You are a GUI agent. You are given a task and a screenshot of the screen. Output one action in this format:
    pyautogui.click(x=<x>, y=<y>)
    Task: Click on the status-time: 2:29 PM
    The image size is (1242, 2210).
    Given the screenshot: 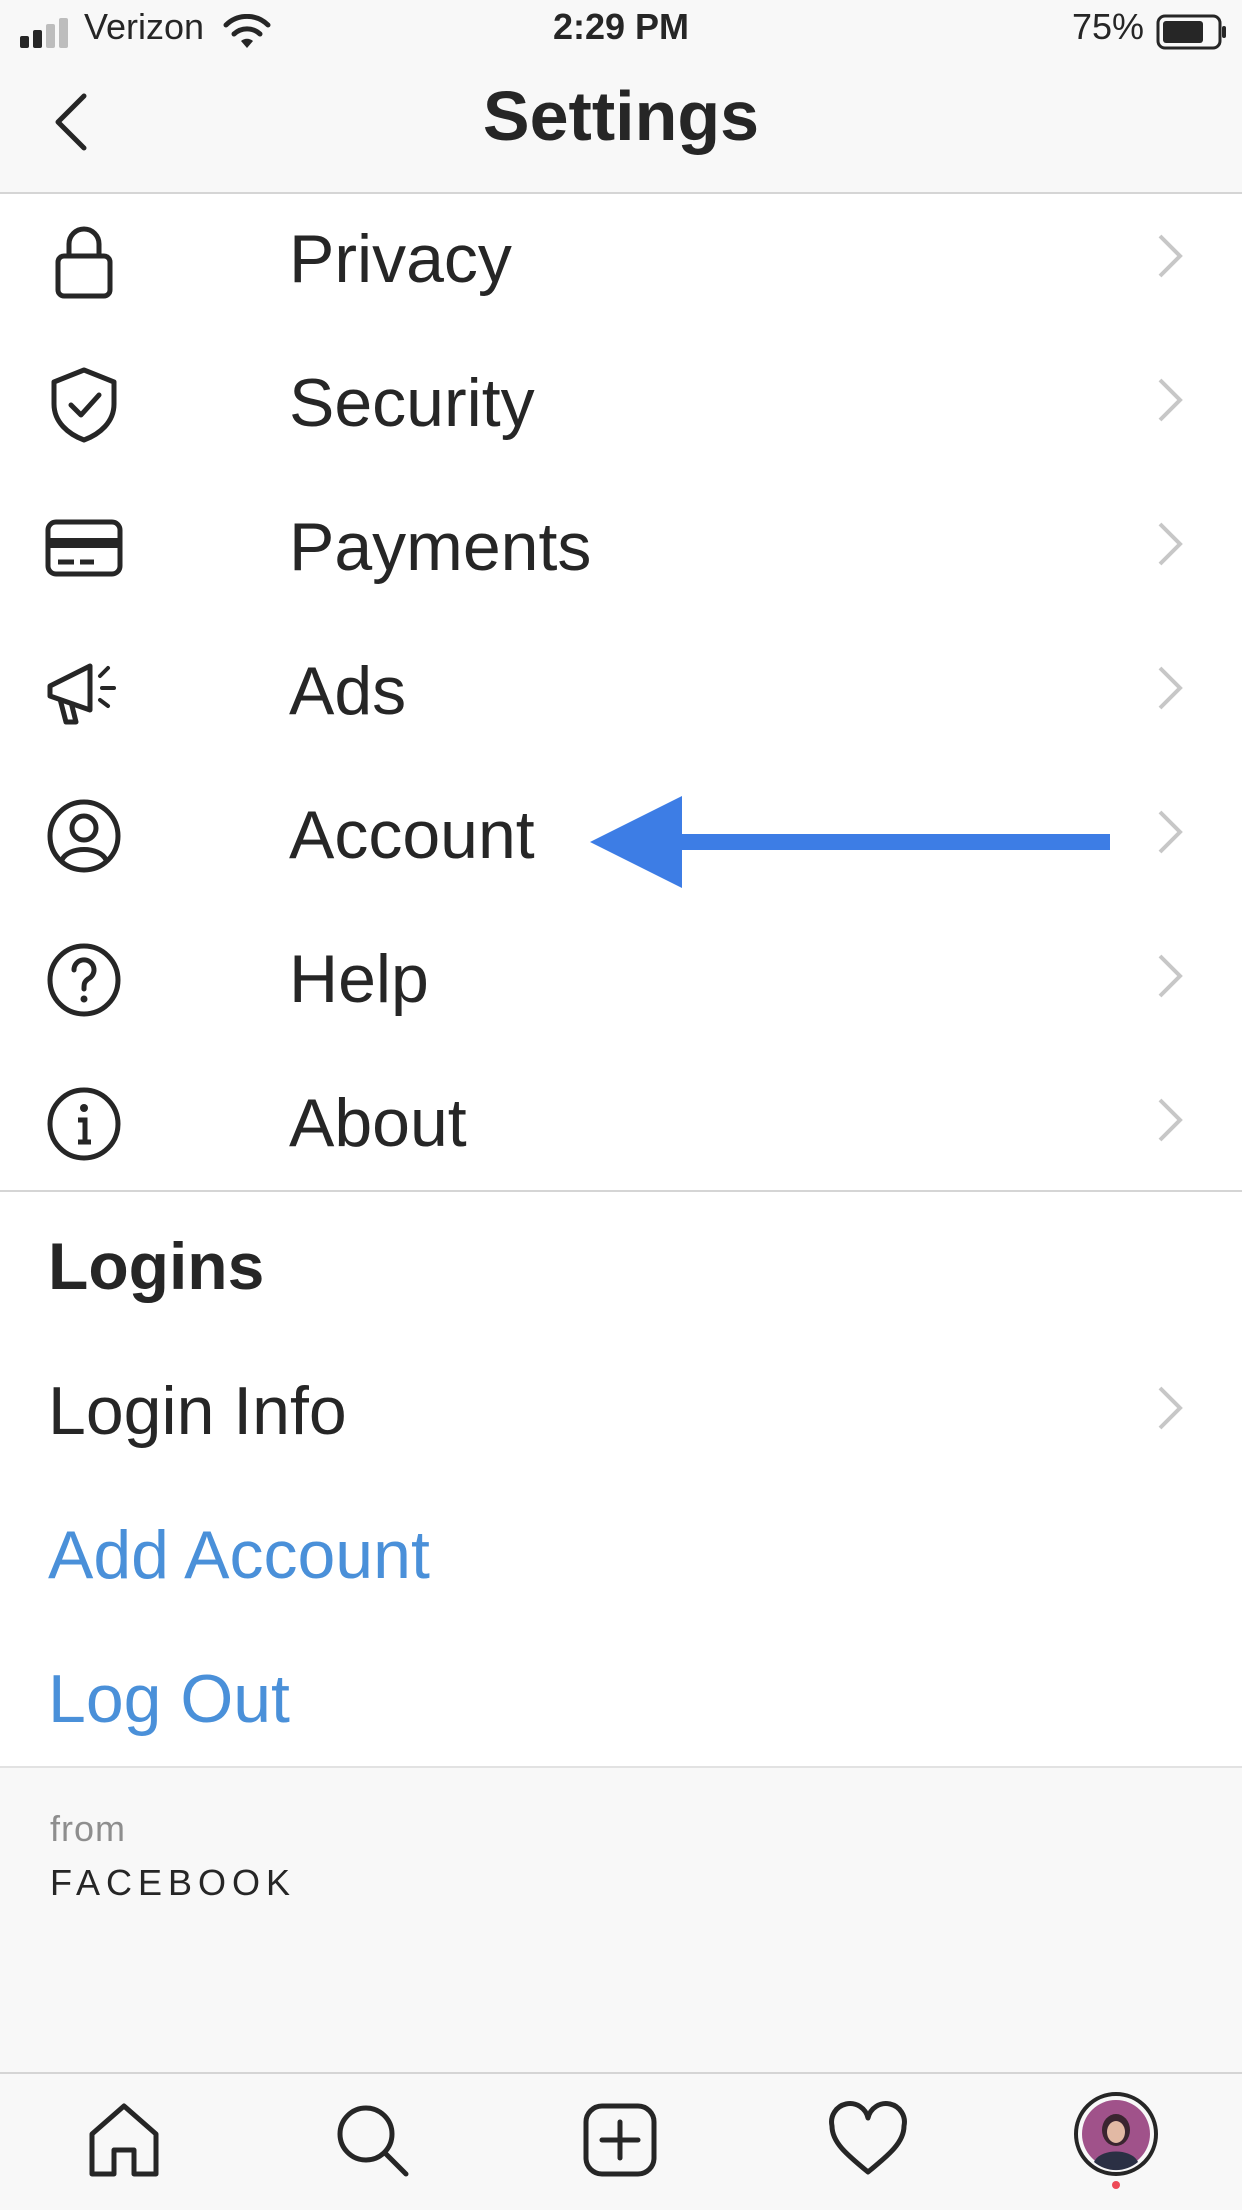 What is the action you would take?
    pyautogui.click(x=621, y=26)
    